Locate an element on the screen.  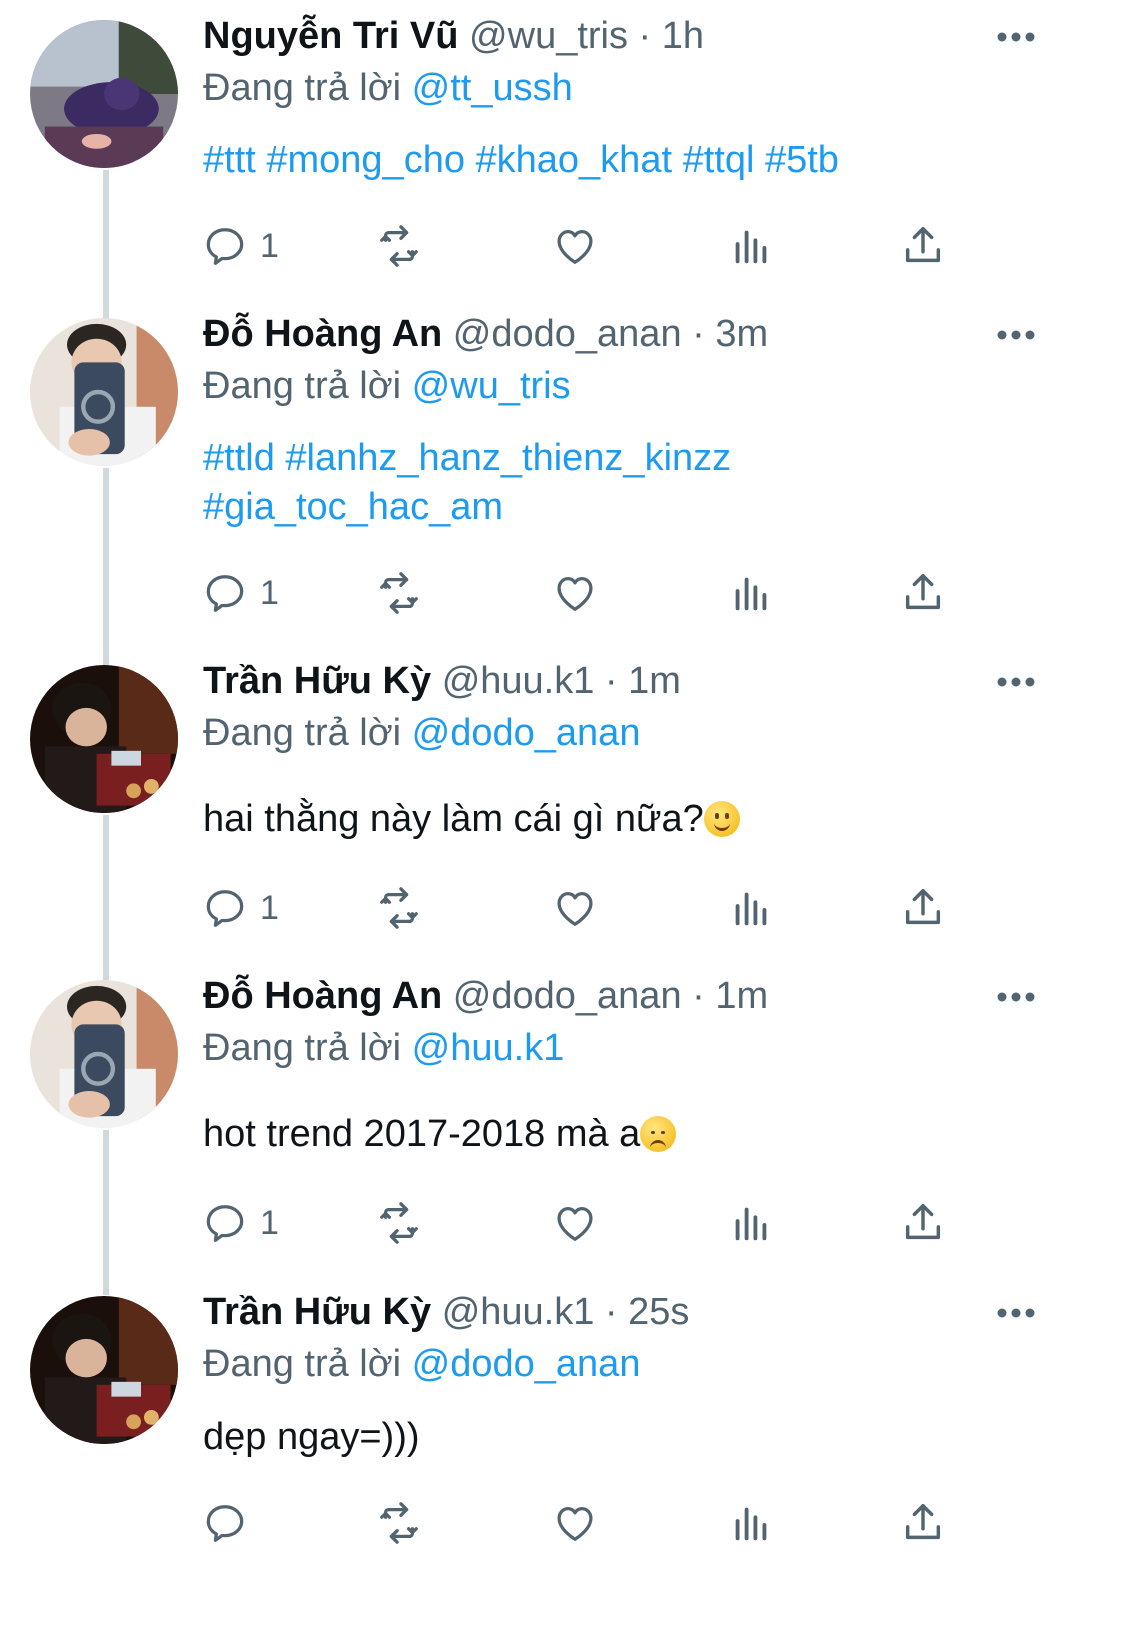
tweet-text-line: dẹp ngay=))) is located at coordinates (311, 1437).